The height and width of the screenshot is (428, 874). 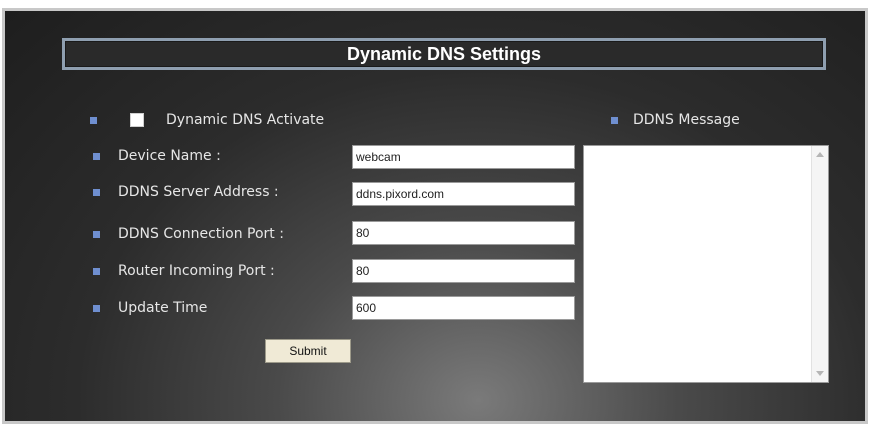 I want to click on router-incoming-port-field, so click(x=463, y=271).